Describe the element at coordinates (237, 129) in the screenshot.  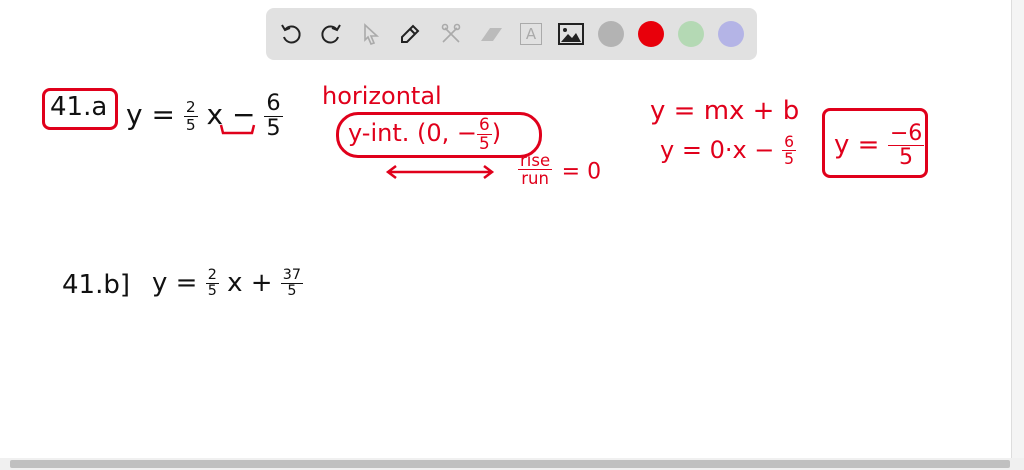
I see `underbrace` at that location.